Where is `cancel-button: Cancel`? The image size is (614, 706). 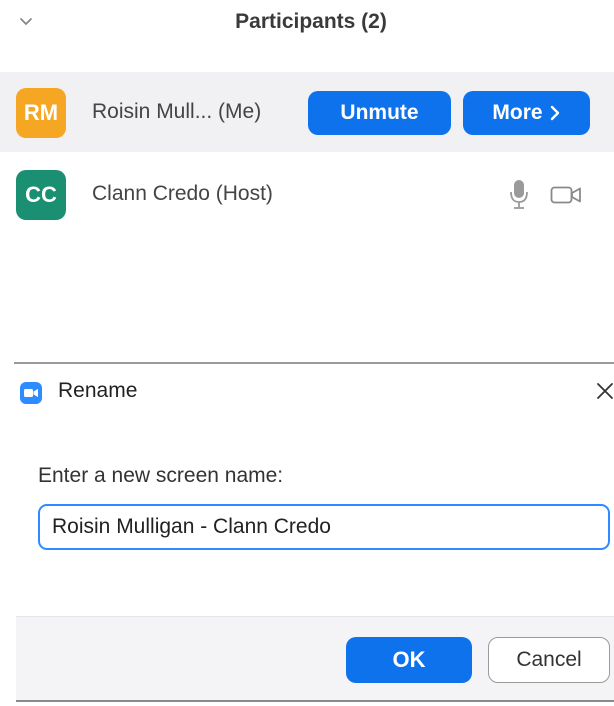 cancel-button: Cancel is located at coordinates (549, 660).